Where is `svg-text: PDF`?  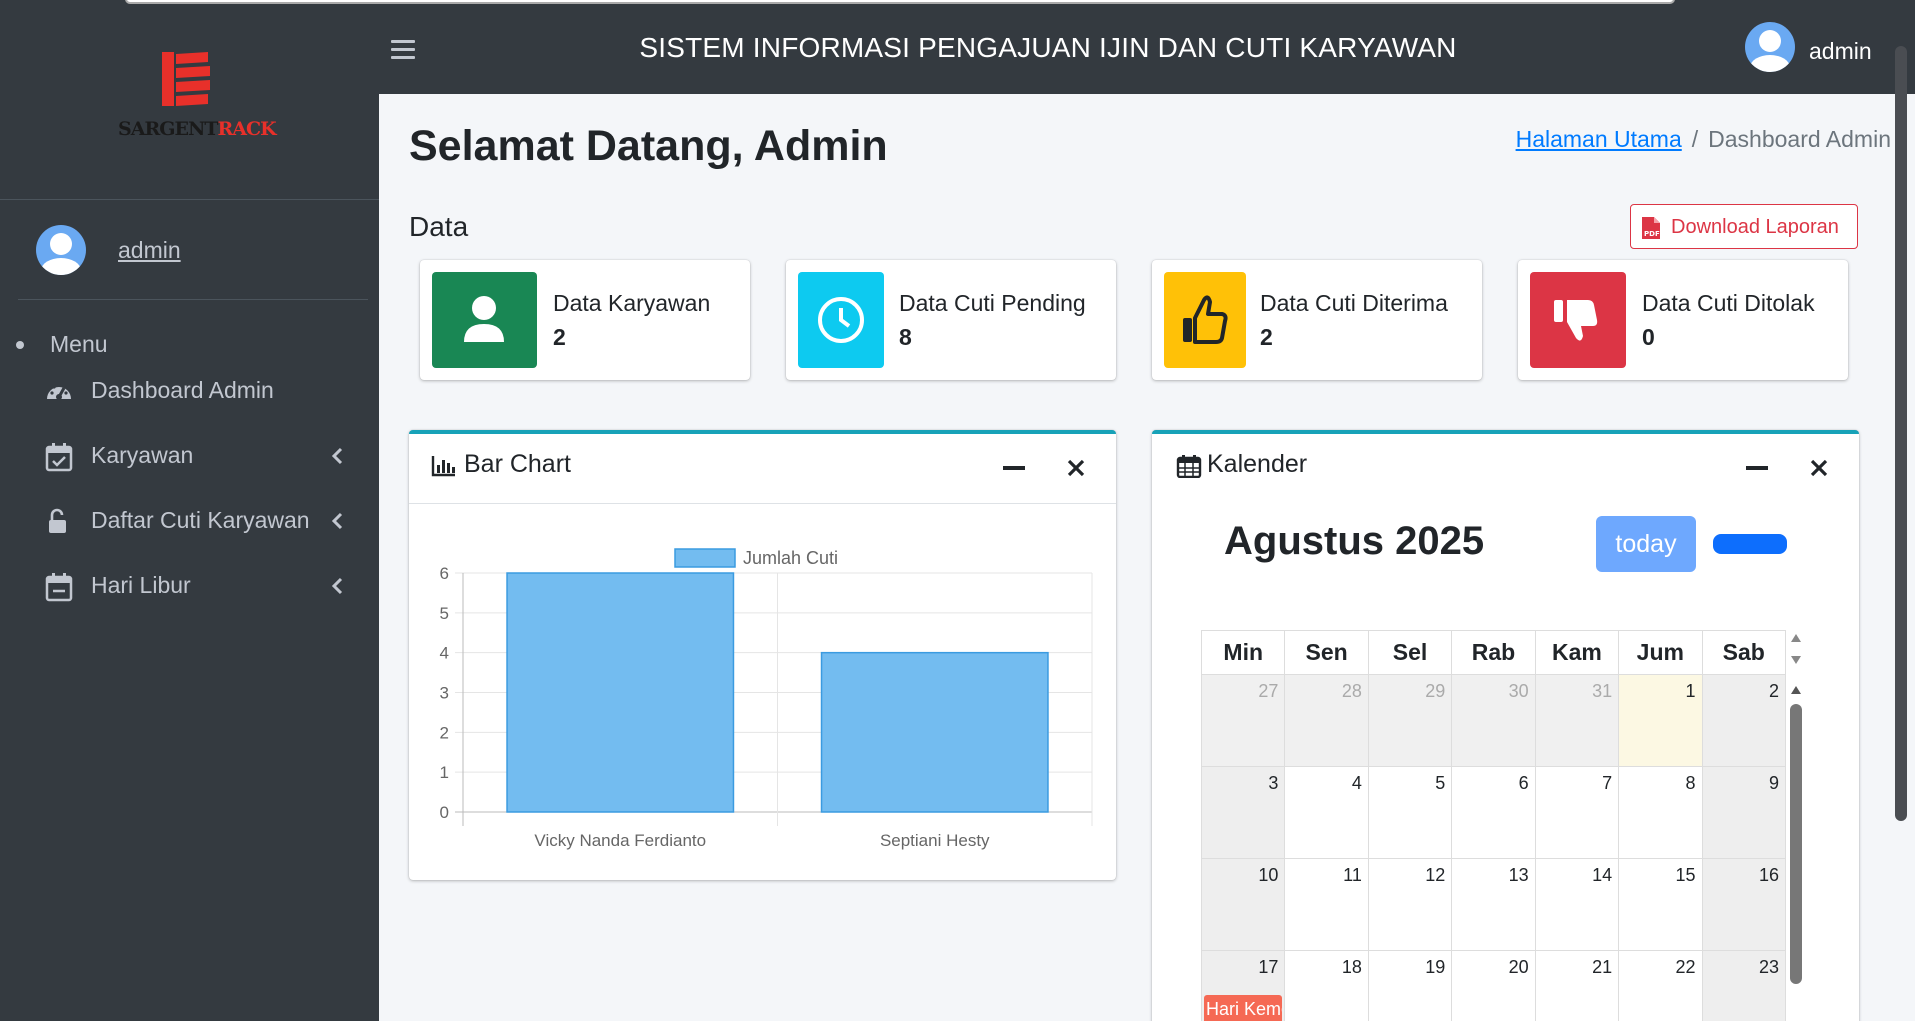 svg-text: PDF is located at coordinates (1652, 234).